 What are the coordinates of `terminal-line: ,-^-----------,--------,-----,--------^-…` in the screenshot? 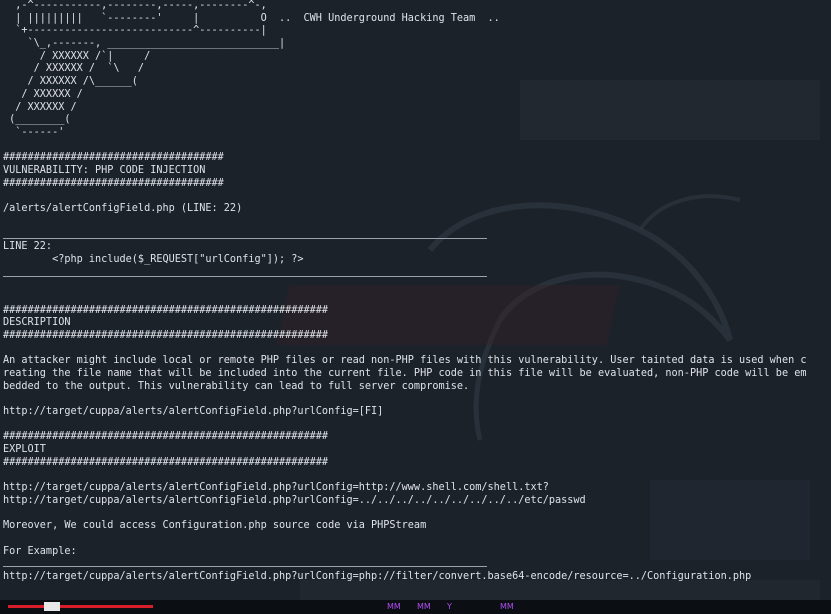 It's located at (135, 5).